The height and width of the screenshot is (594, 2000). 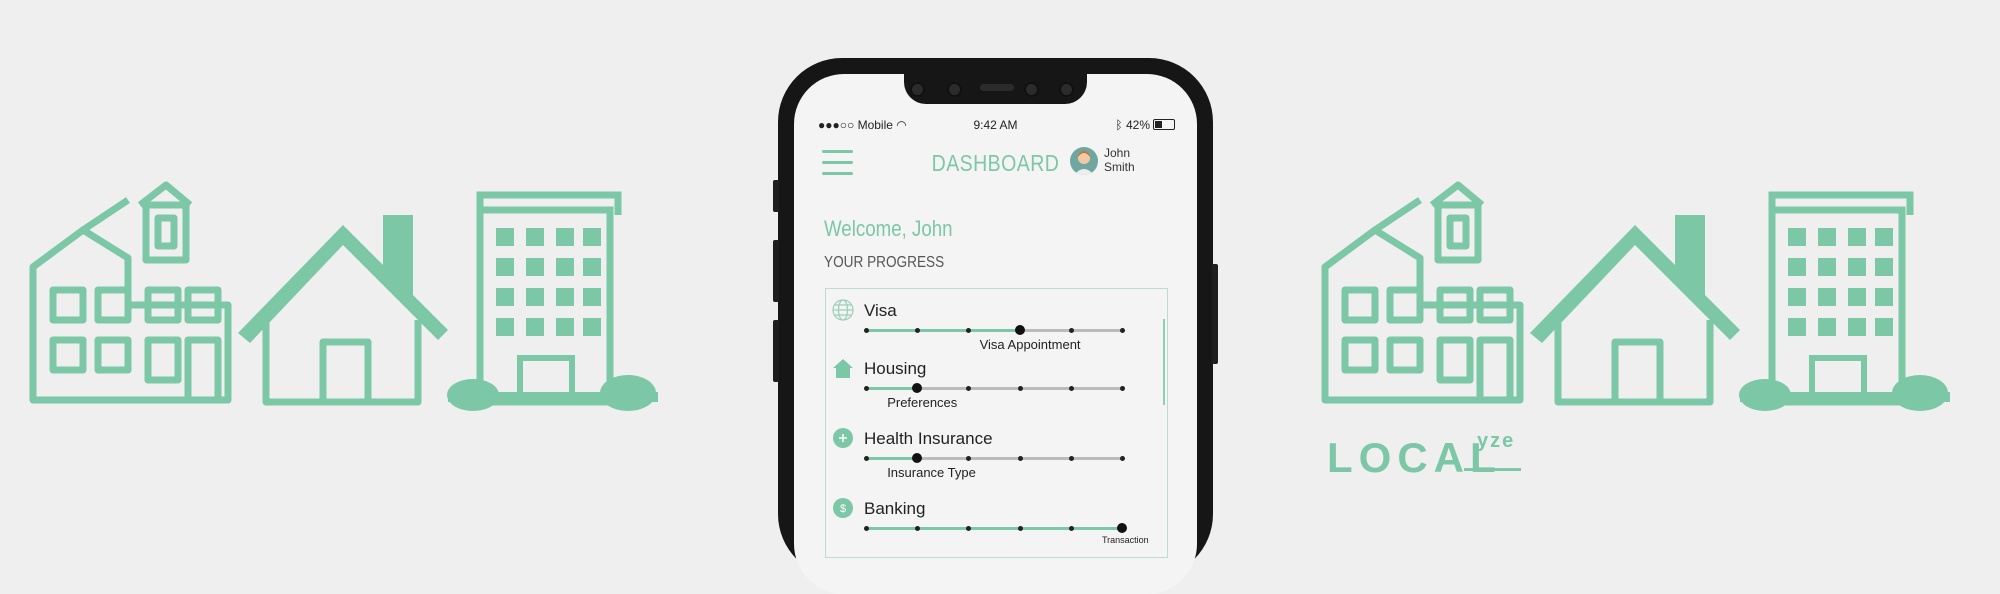 What do you see at coordinates (1635, 296) in the screenshot?
I see `buildings-illustration-right` at bounding box center [1635, 296].